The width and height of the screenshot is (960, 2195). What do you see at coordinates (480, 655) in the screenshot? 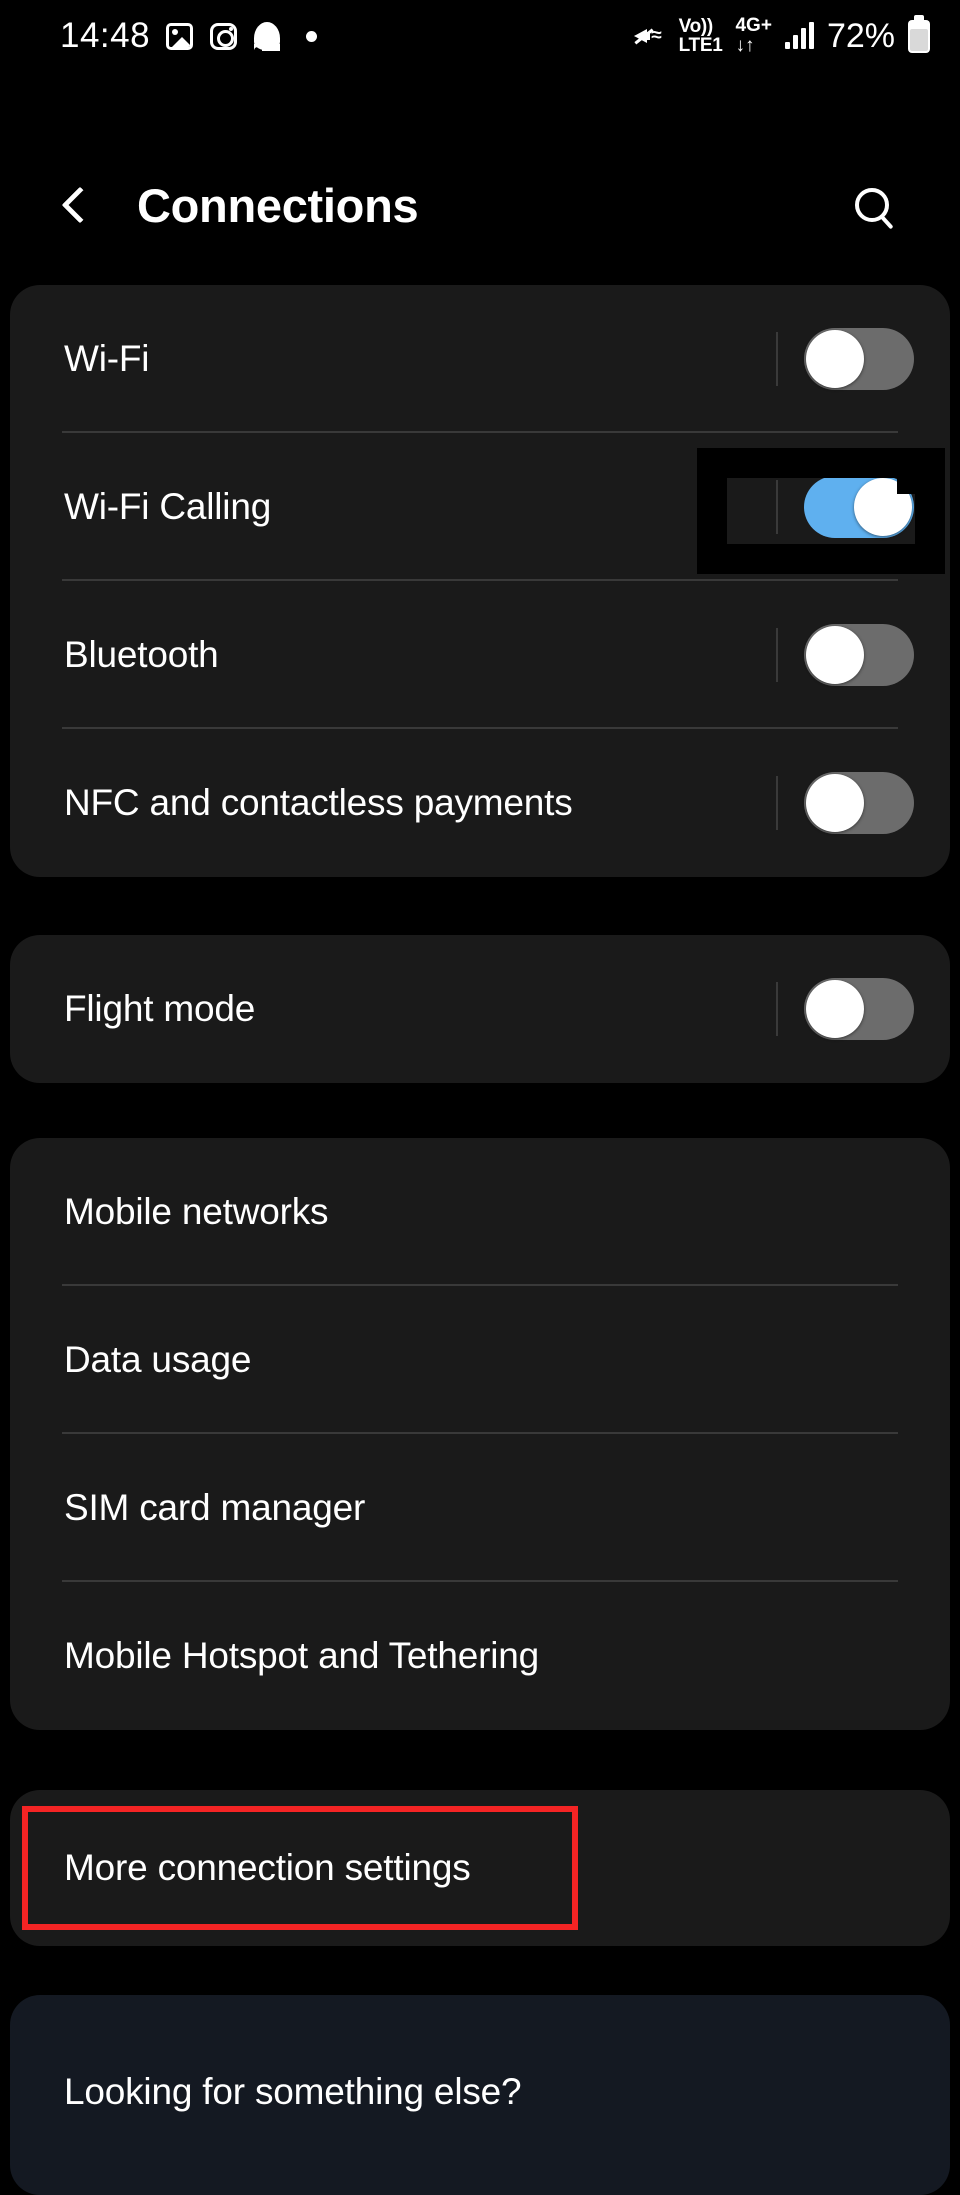
I see `row-bluetooth: Bluetooth` at bounding box center [480, 655].